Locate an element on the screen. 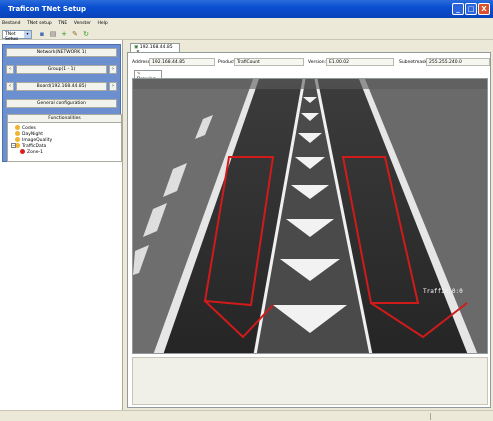 The width and height of the screenshot is (493, 421). tools-icon: ✎ is located at coordinates (75, 34).